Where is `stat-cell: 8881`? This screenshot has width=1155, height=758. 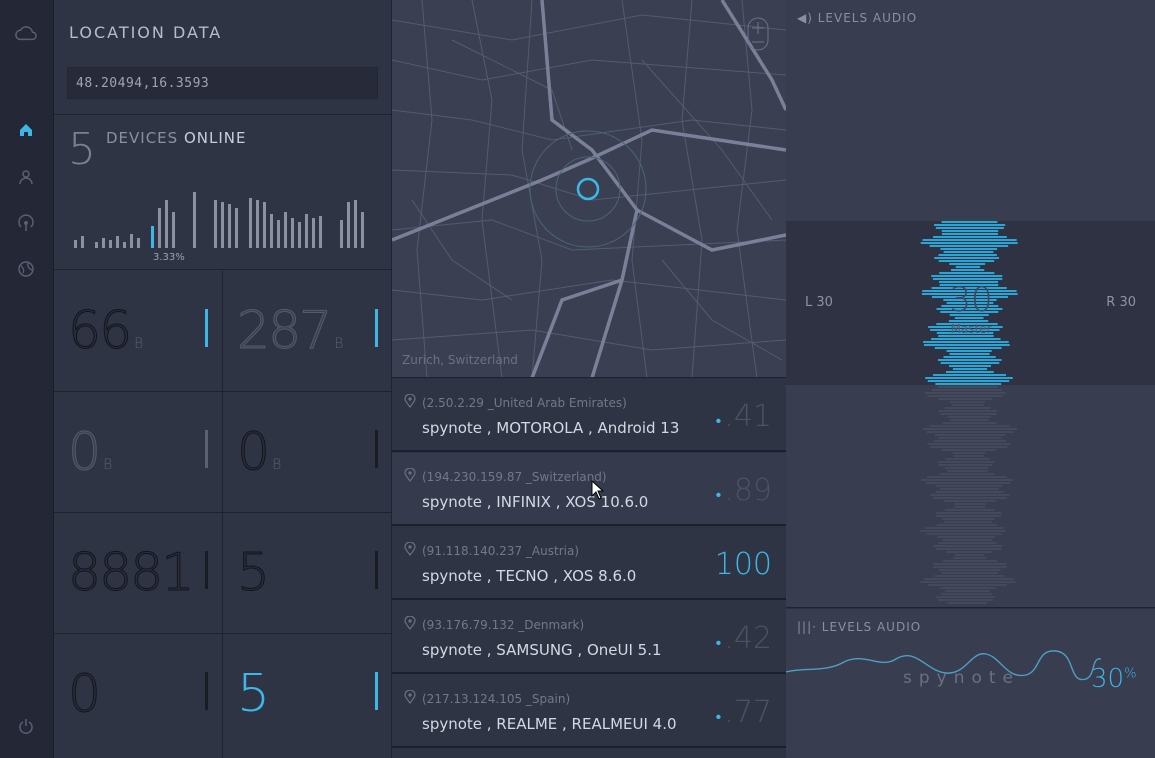 stat-cell: 8881 is located at coordinates (138, 573).